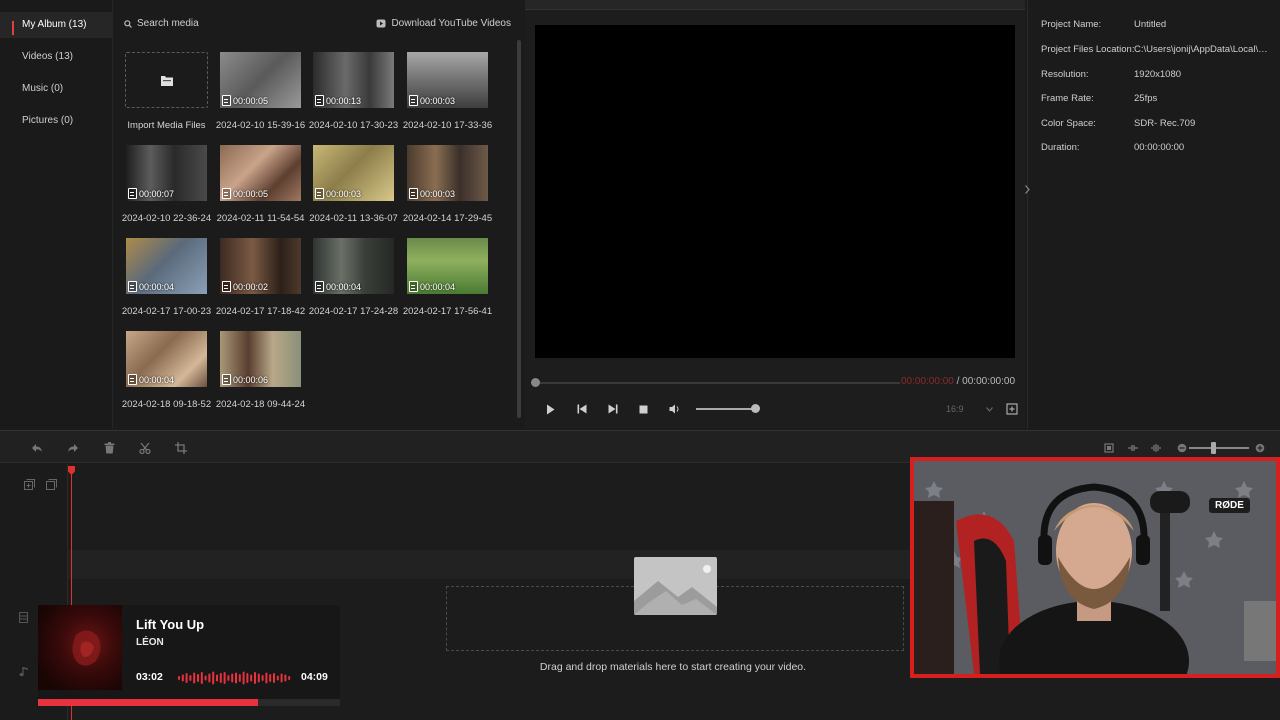 The image size is (1280, 720). I want to click on clip-thumbnail: 00:00:05, so click(260, 80).